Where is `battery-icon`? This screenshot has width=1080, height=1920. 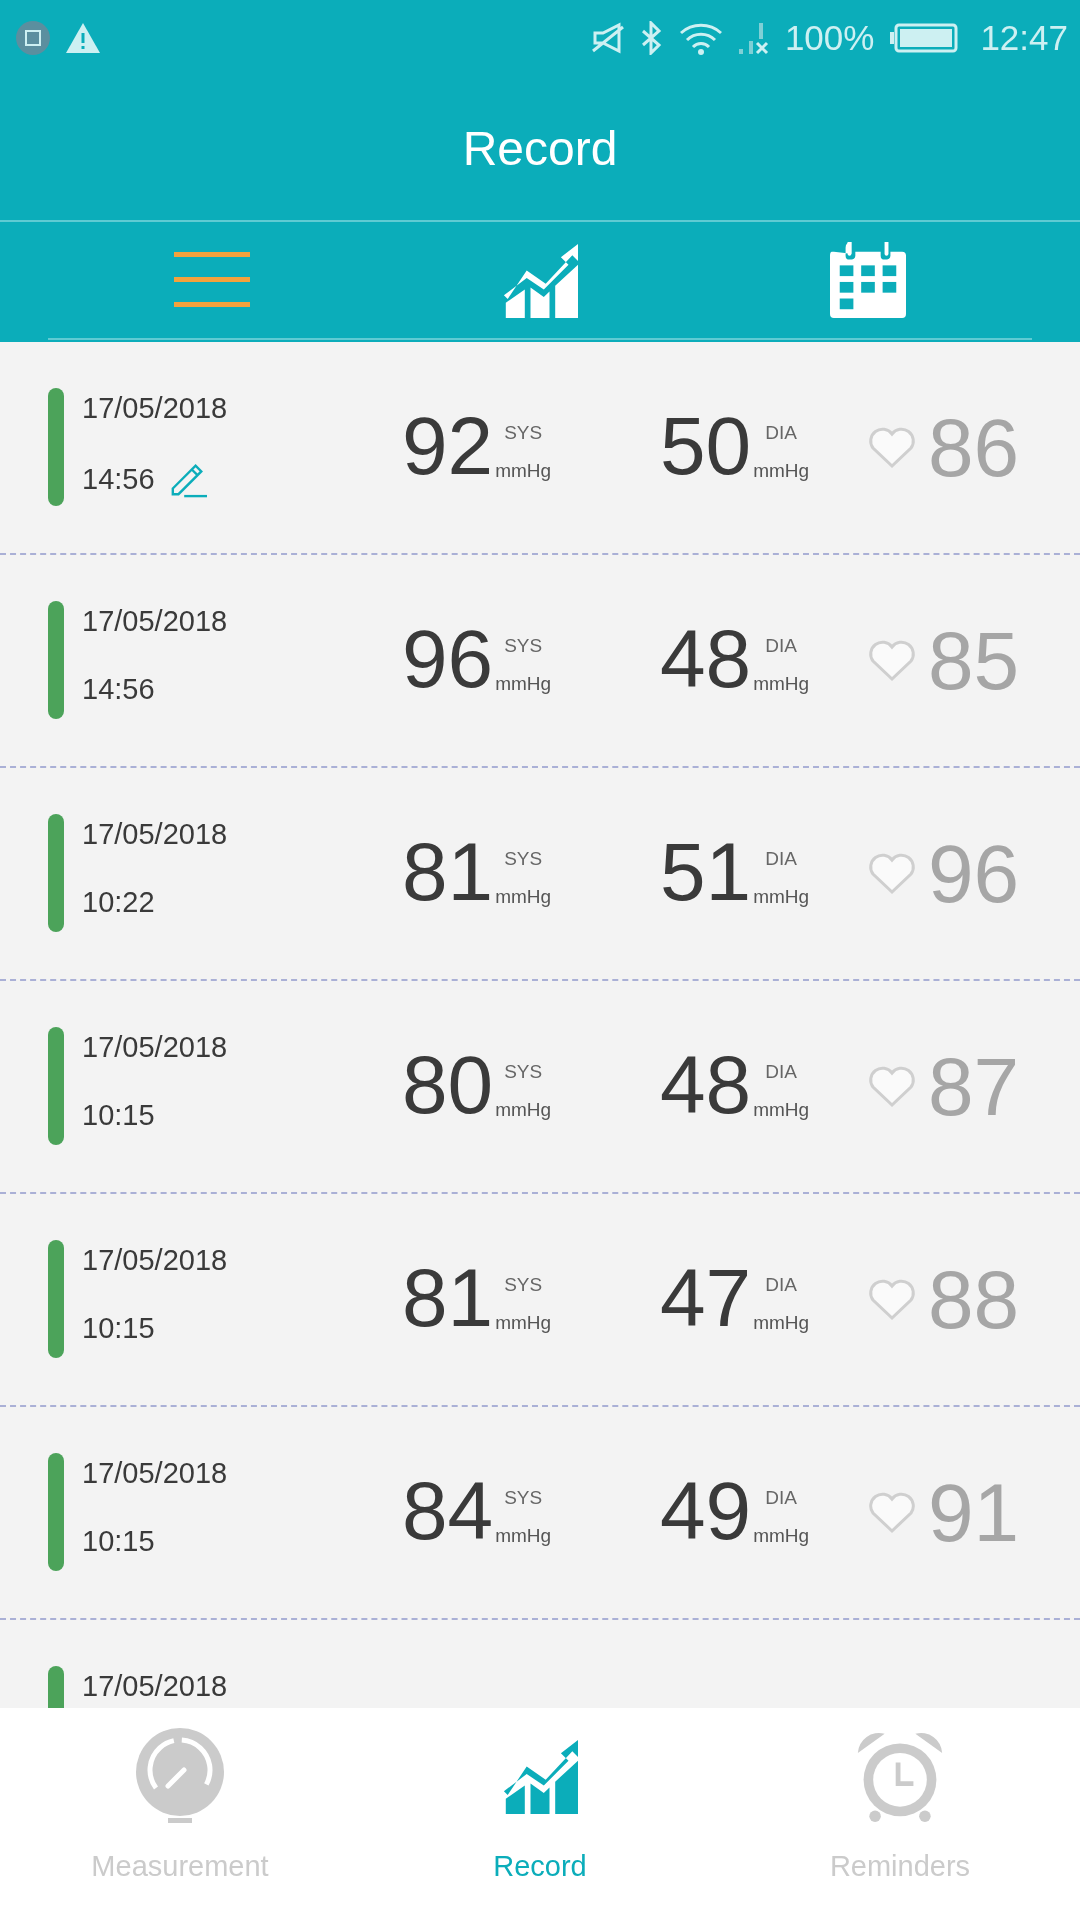 battery-icon is located at coordinates (924, 38).